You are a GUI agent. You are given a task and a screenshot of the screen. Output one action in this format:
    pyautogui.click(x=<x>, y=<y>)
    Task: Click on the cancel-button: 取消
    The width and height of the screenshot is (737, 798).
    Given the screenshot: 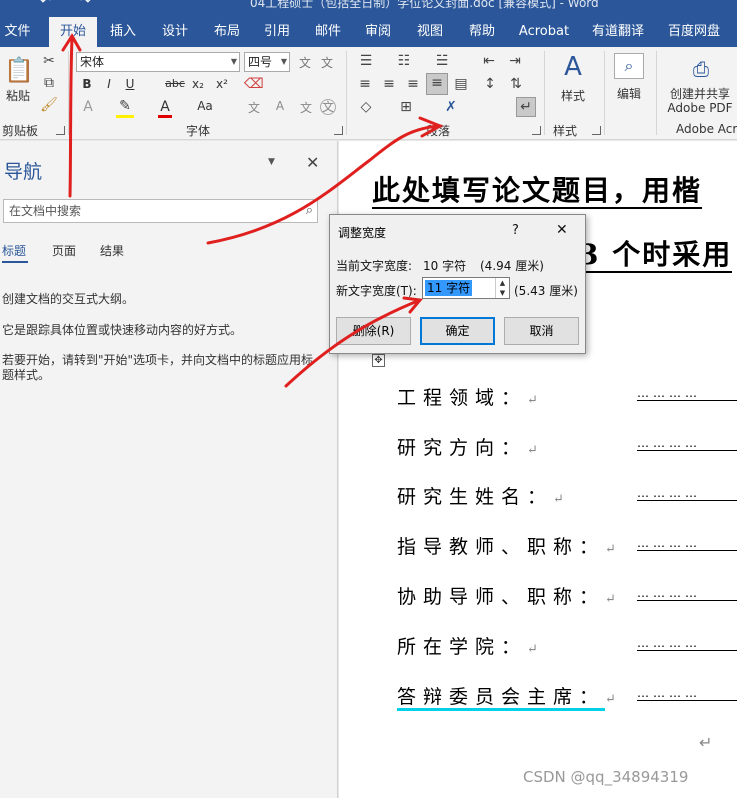 What is the action you would take?
    pyautogui.click(x=541, y=331)
    